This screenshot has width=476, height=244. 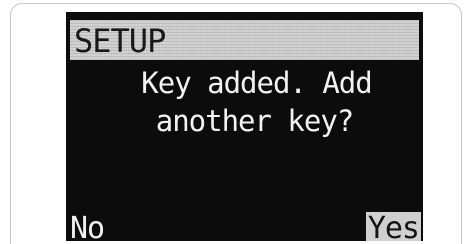 What do you see at coordinates (255, 121) in the screenshot?
I see `prompt-line-2: another key?` at bounding box center [255, 121].